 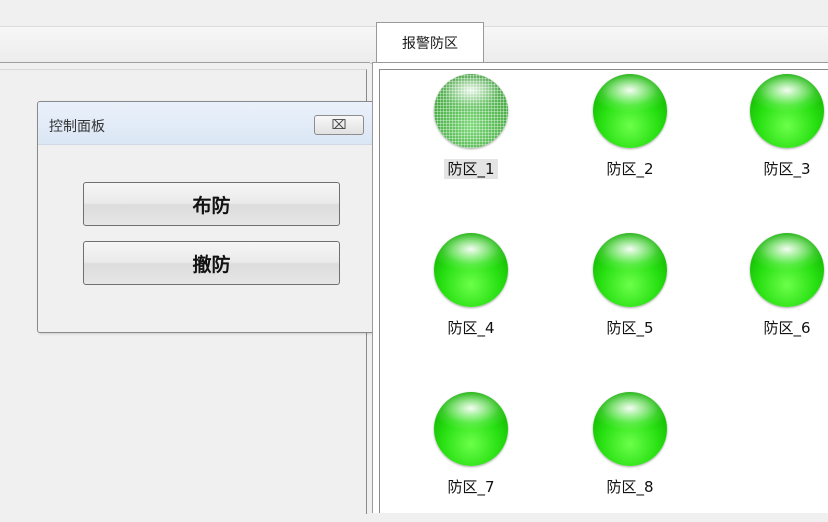 I want to click on zone-item-3: 防区_3, so click(x=777, y=139).